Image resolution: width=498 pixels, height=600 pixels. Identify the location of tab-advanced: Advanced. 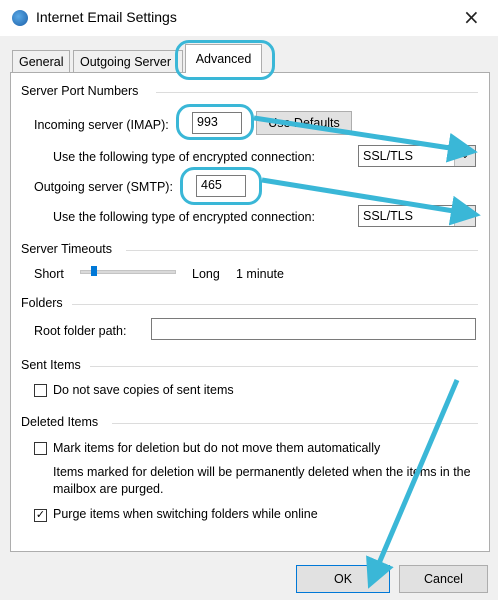
(223, 58).